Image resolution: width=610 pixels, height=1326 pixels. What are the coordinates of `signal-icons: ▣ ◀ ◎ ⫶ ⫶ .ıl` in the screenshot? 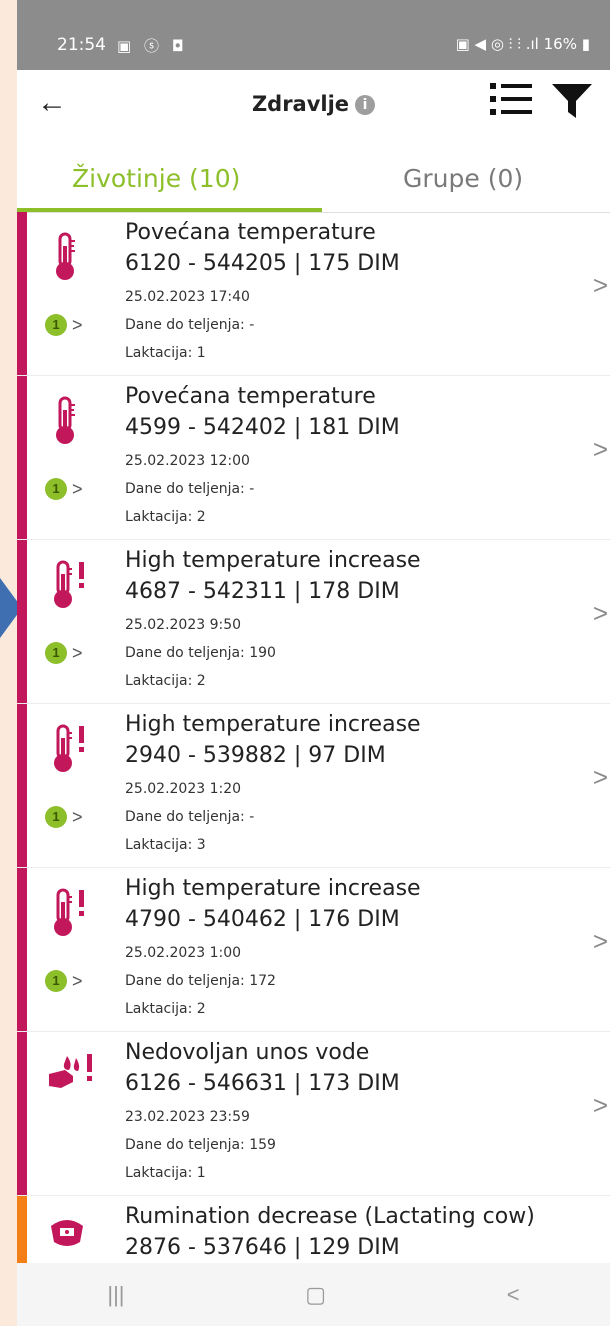 It's located at (497, 44).